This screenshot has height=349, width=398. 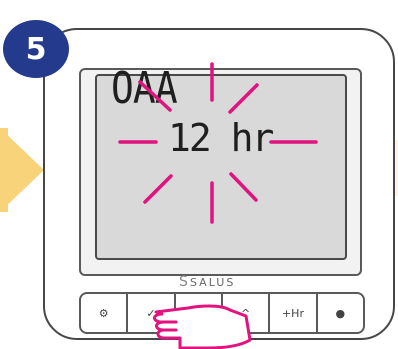 I want to click on salus-logo: SALUS, so click(x=213, y=282).